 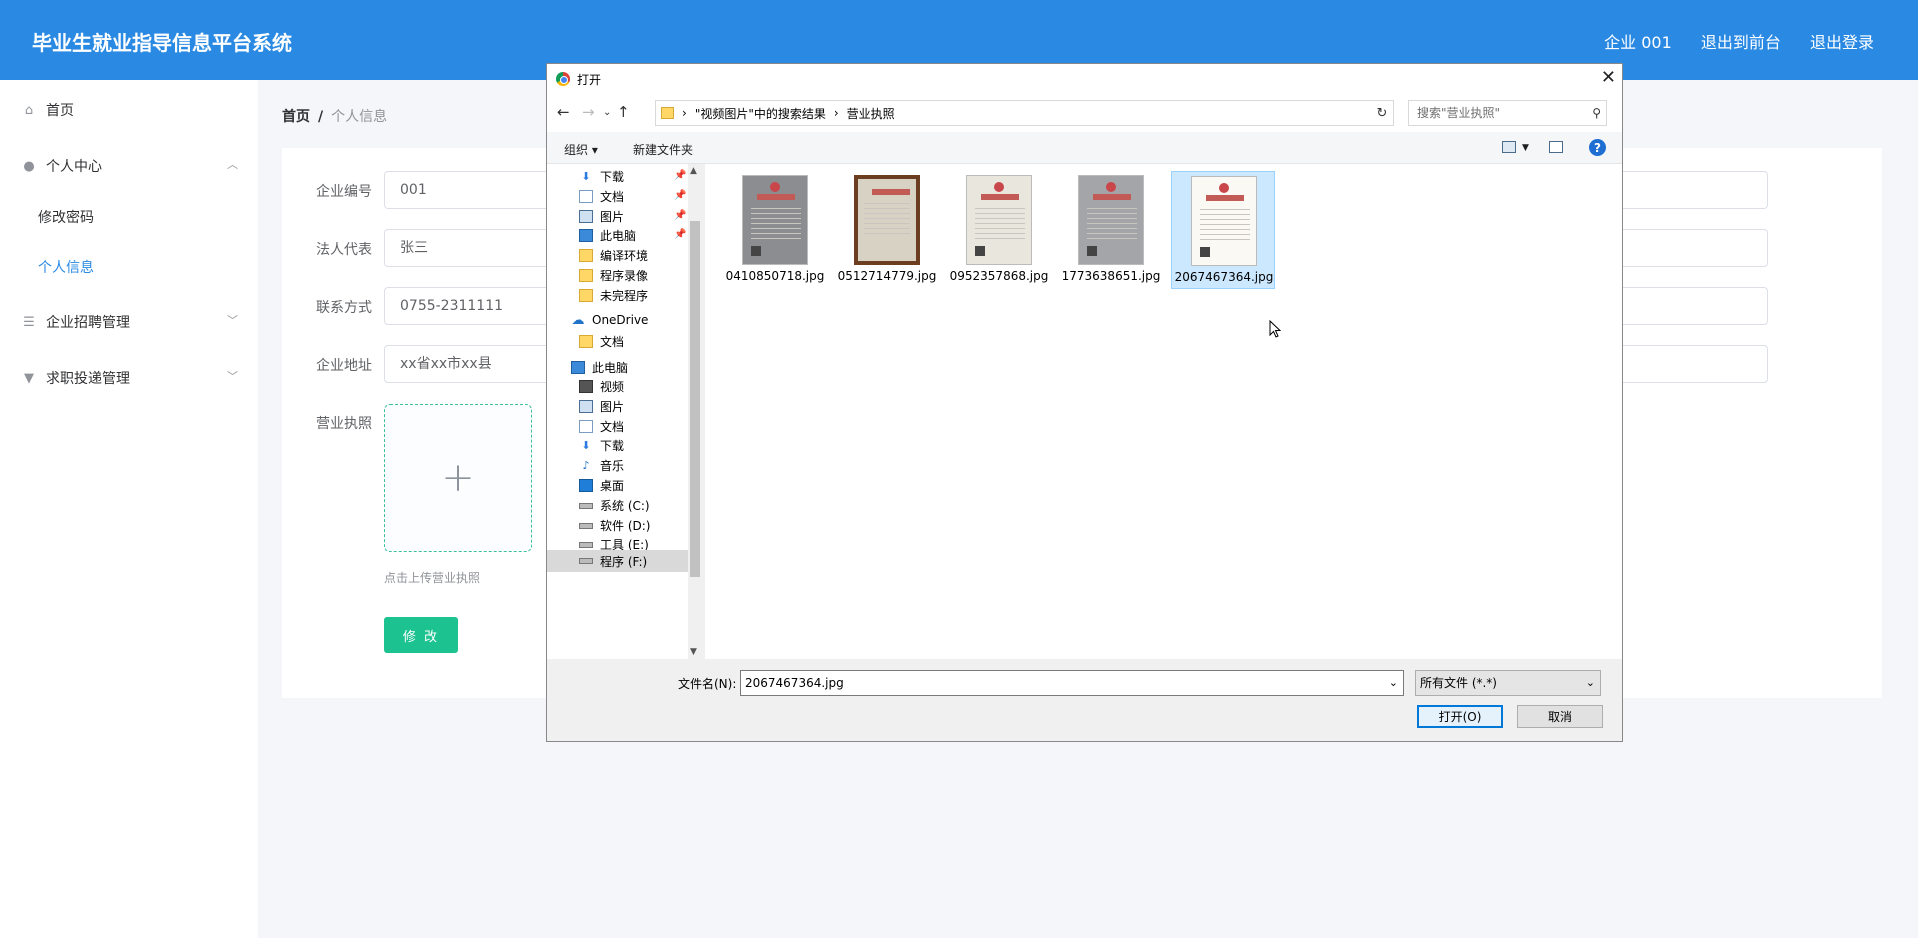 I want to click on file-item-selected: 2067467364.jpg, so click(x=1223, y=230).